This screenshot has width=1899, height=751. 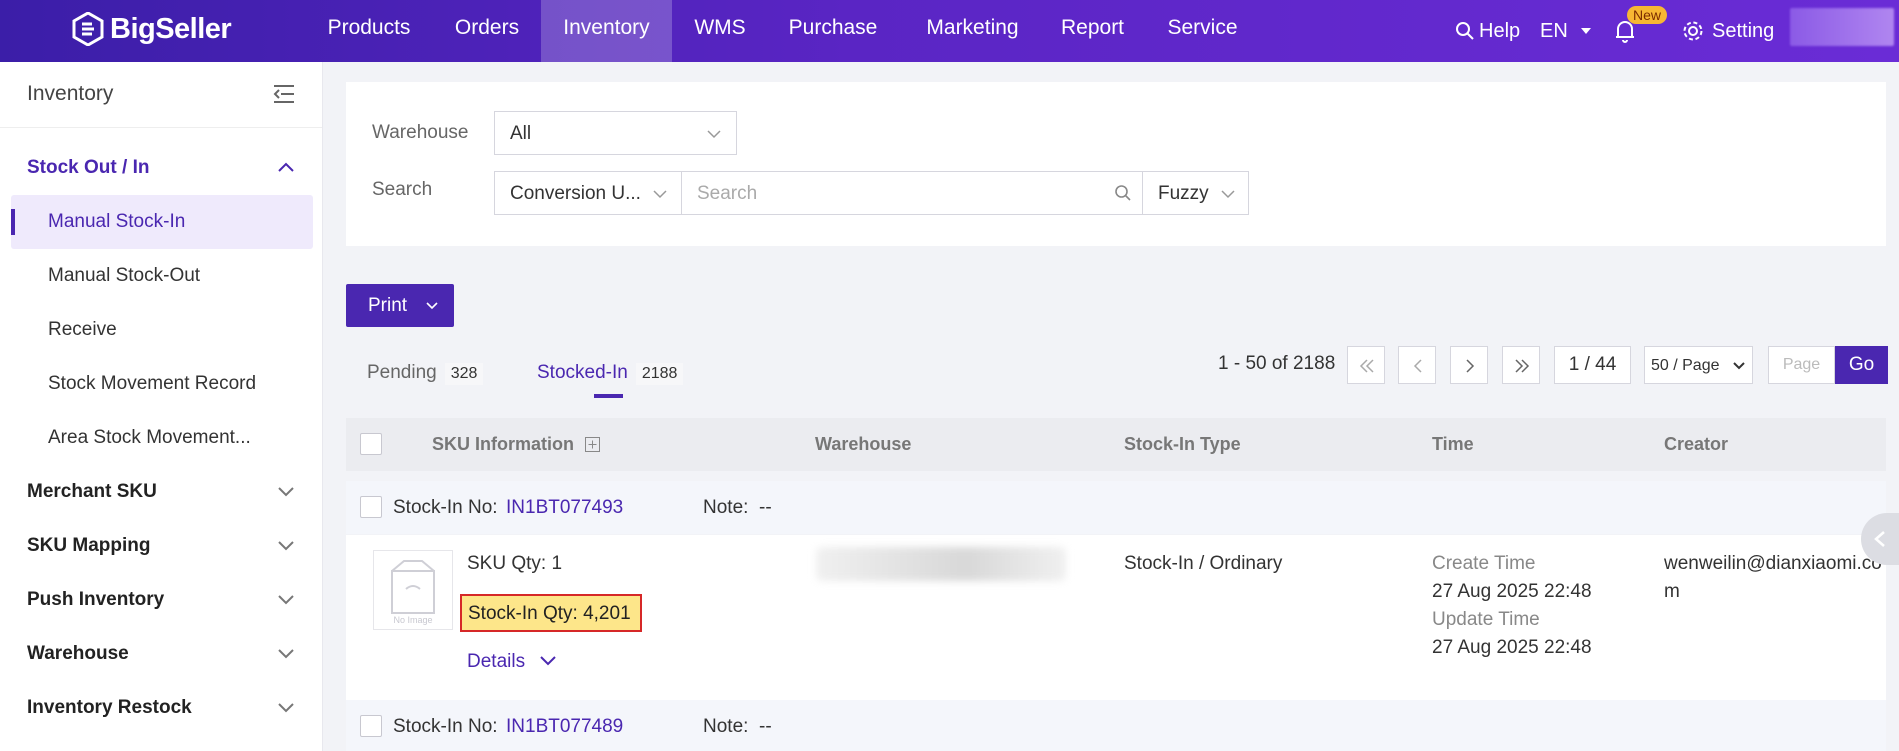 What do you see at coordinates (70, 93) in the screenshot?
I see `sidebar-title: Inventory` at bounding box center [70, 93].